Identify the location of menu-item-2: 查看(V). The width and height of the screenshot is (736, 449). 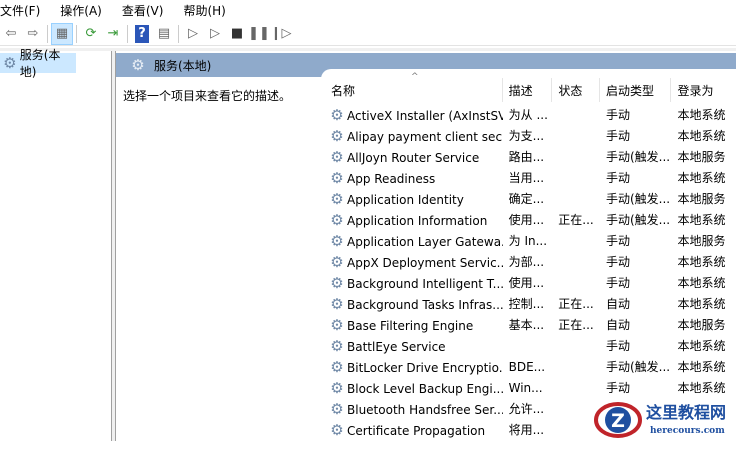
(147, 10).